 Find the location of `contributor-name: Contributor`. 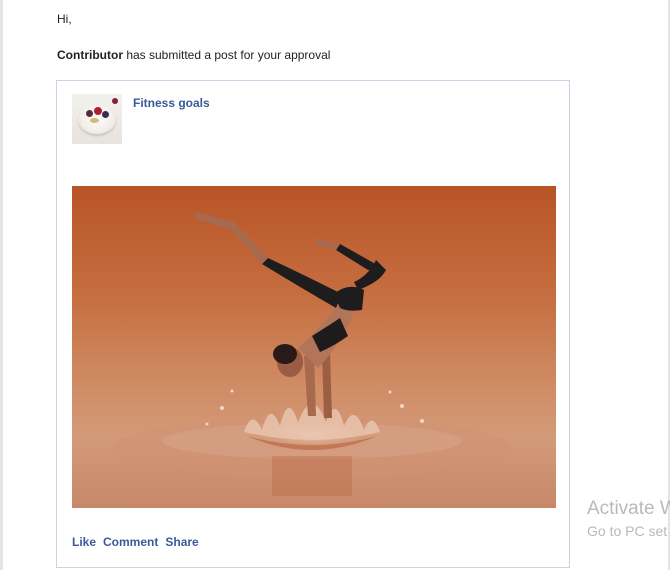

contributor-name: Contributor is located at coordinates (90, 55).